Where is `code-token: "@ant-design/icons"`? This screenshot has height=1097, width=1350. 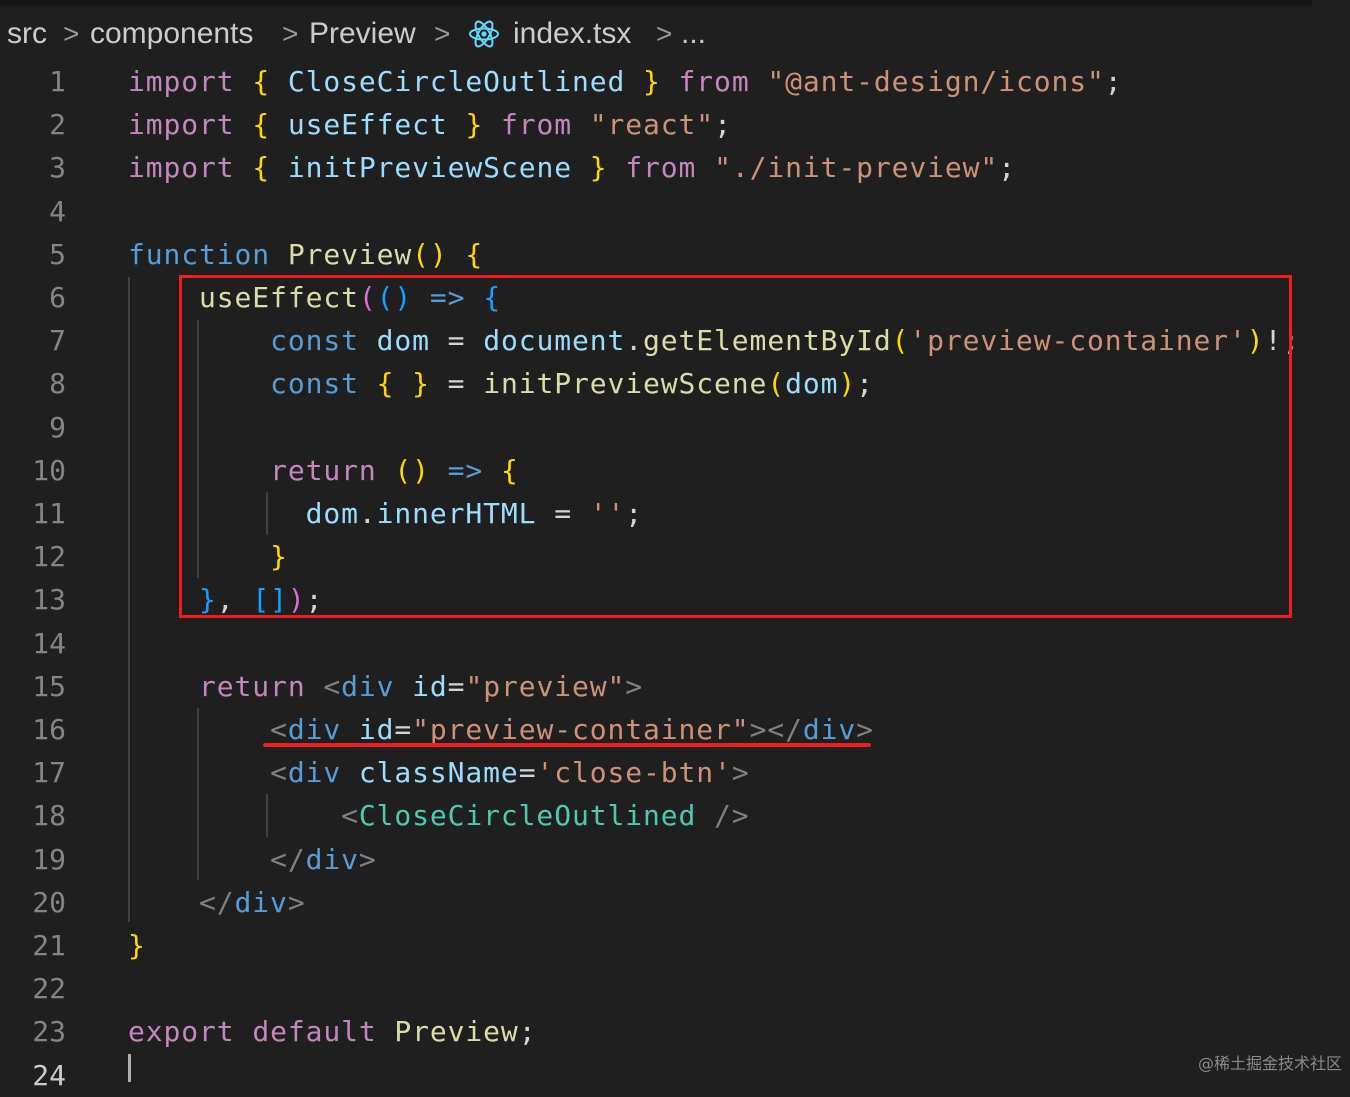
code-token: "@ant-design/icons" is located at coordinates (936, 81).